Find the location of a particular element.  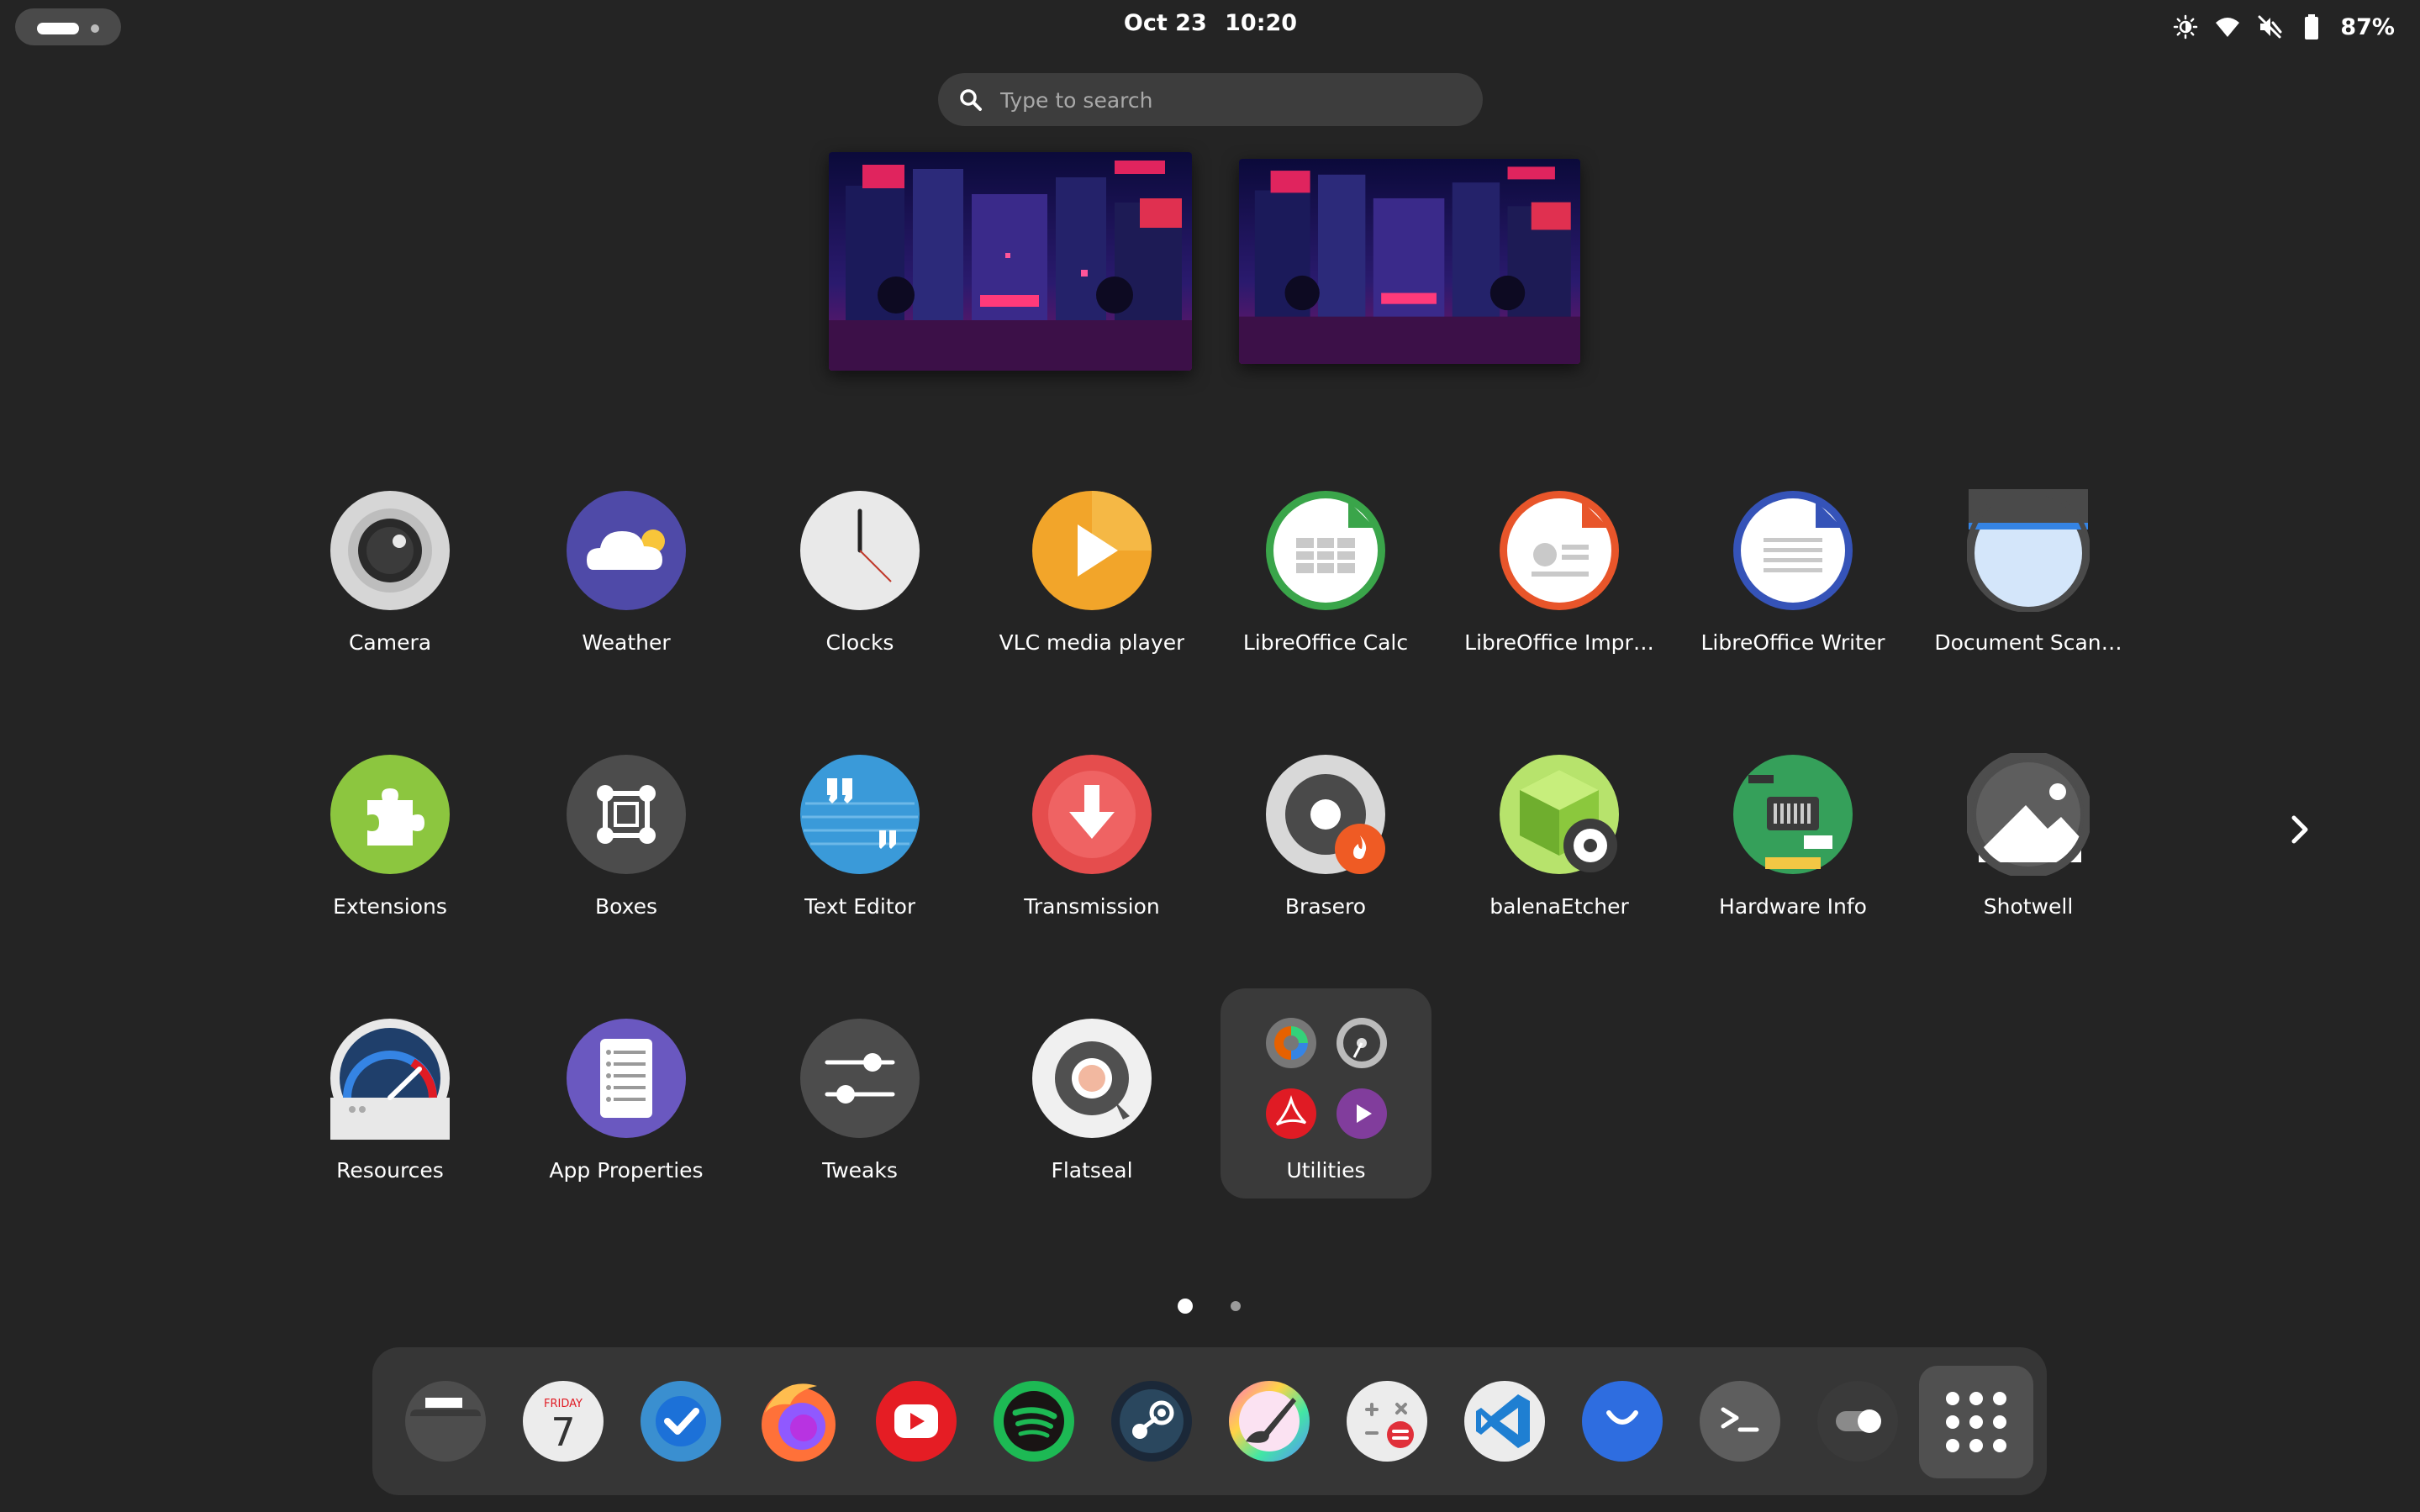

dock: FRIDAY 7 is located at coordinates (1209, 1421).